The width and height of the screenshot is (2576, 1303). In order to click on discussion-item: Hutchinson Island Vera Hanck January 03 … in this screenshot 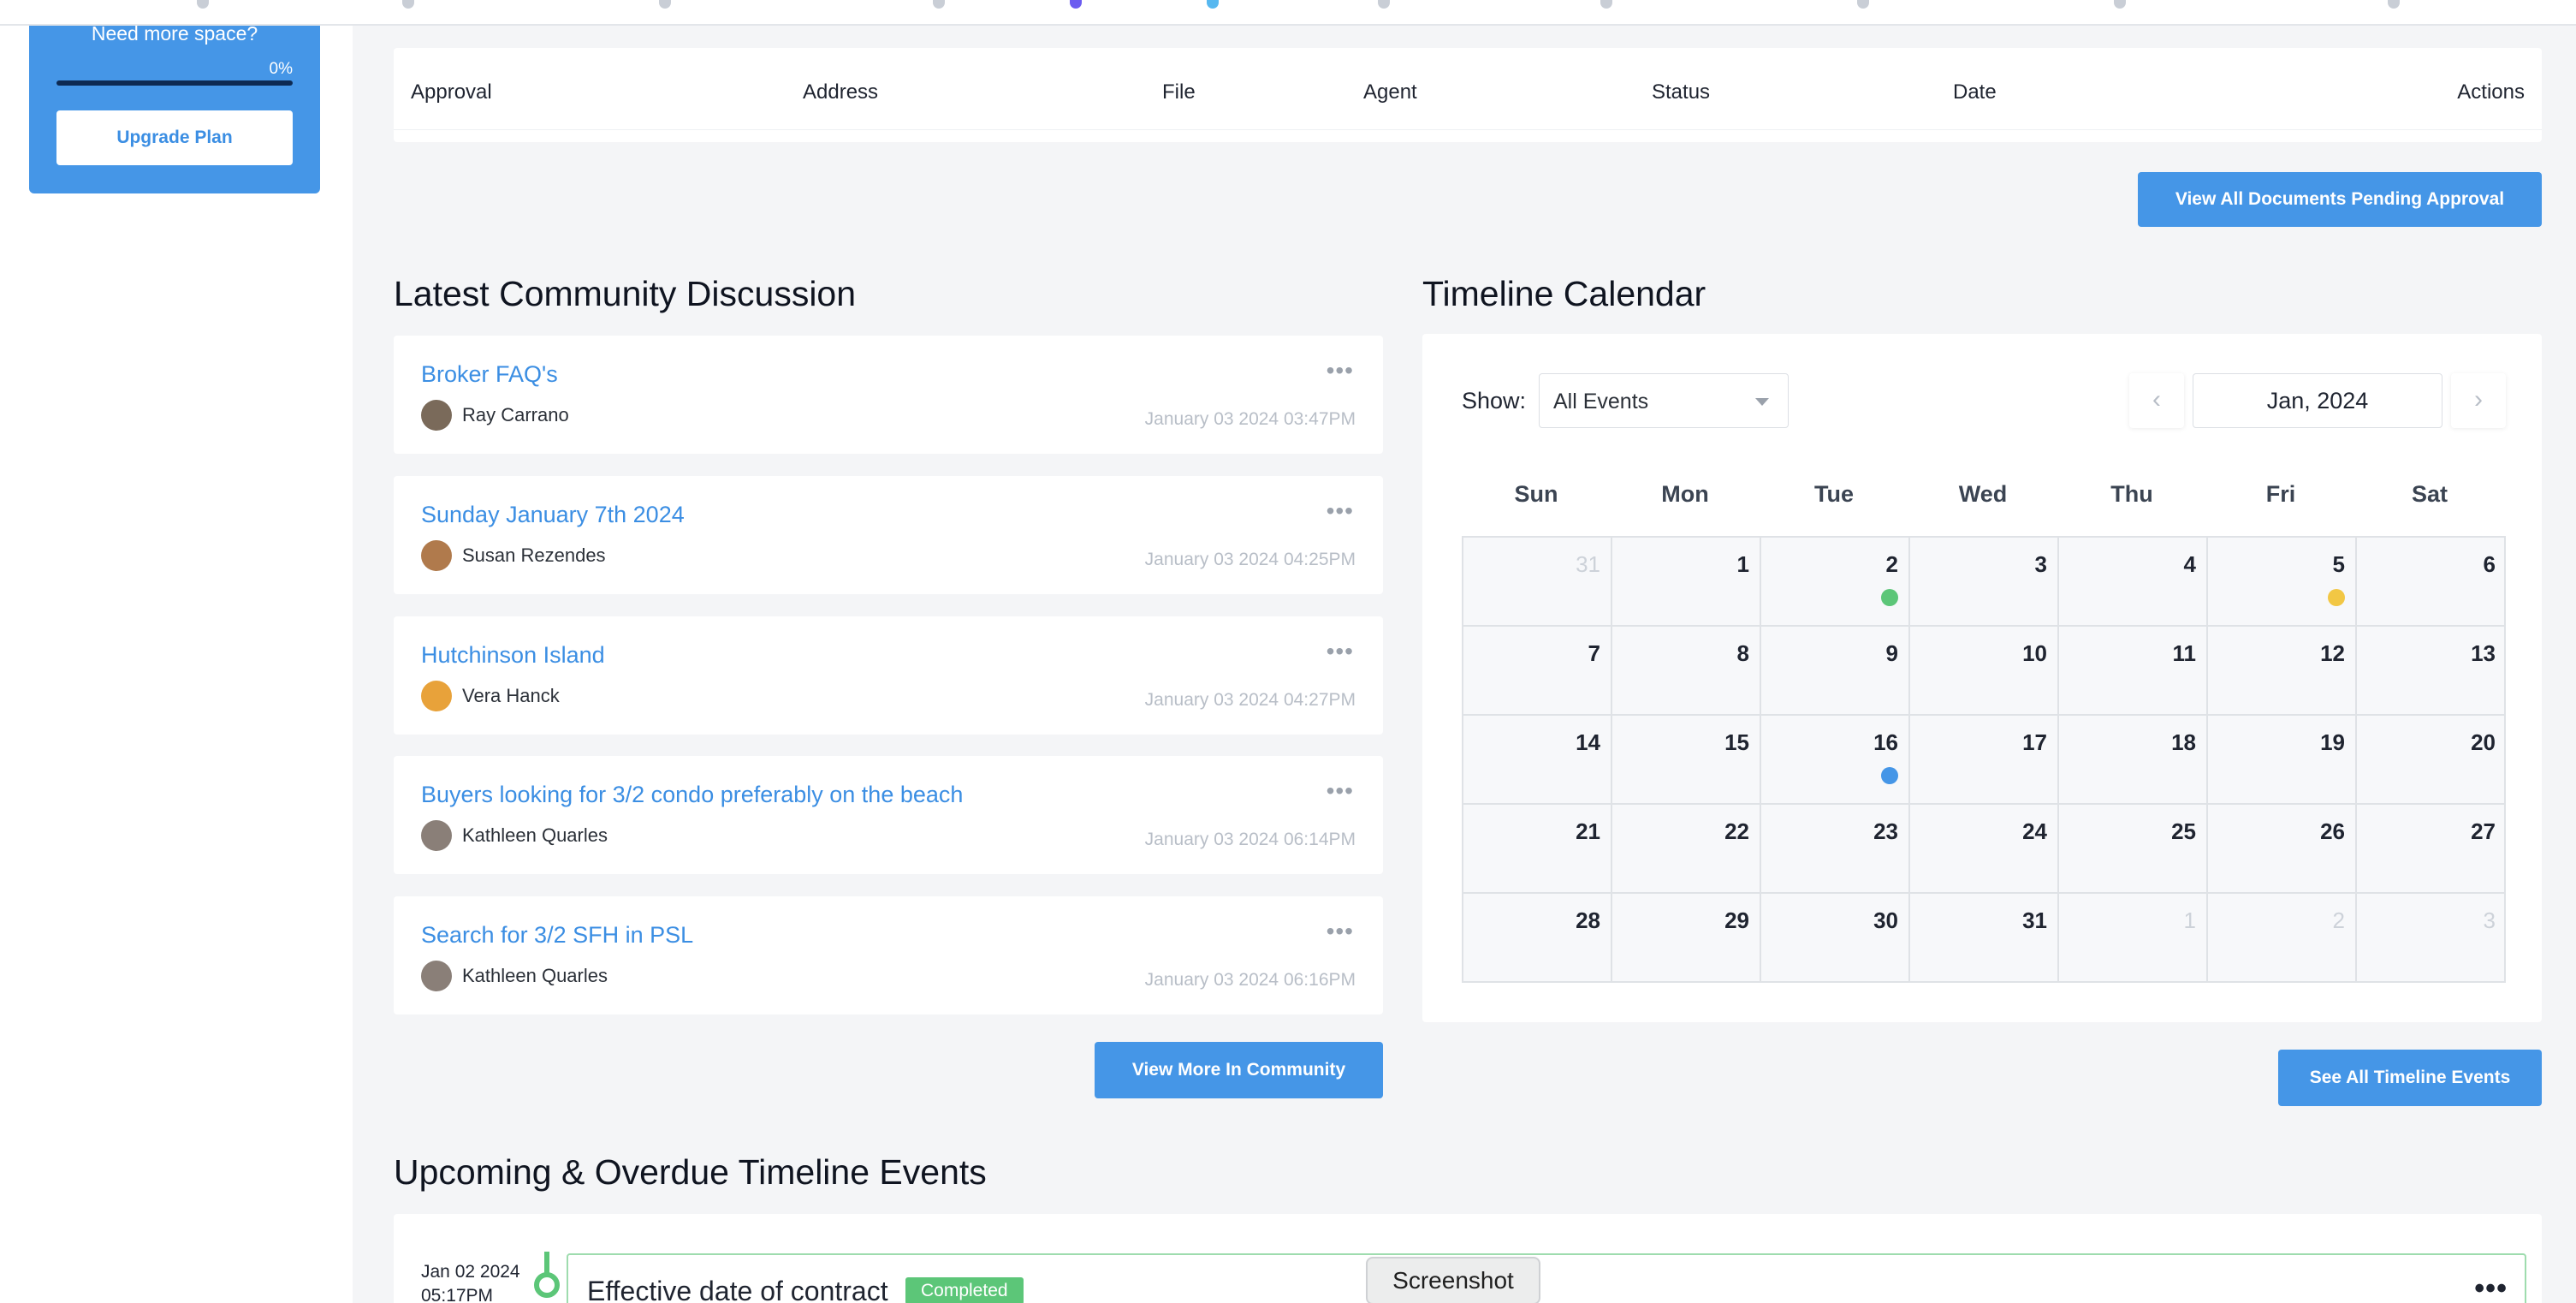, I will do `click(888, 675)`.